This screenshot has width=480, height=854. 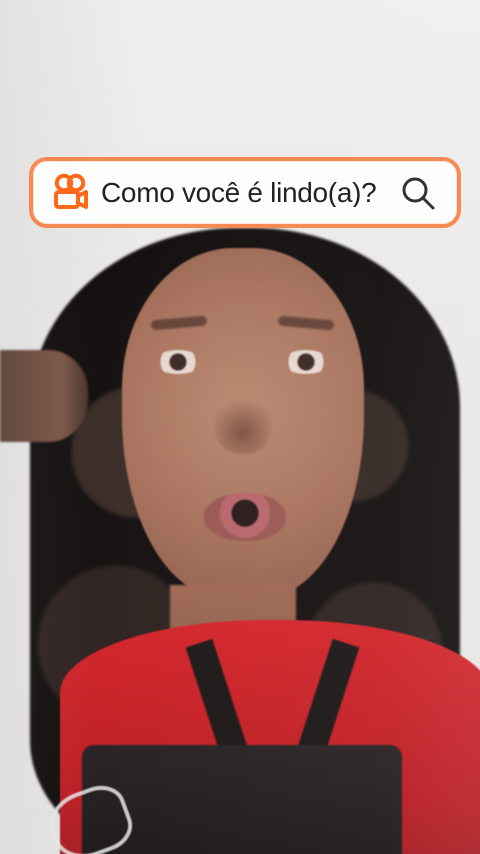 What do you see at coordinates (70, 193) in the screenshot?
I see `kwai-camera-icon` at bounding box center [70, 193].